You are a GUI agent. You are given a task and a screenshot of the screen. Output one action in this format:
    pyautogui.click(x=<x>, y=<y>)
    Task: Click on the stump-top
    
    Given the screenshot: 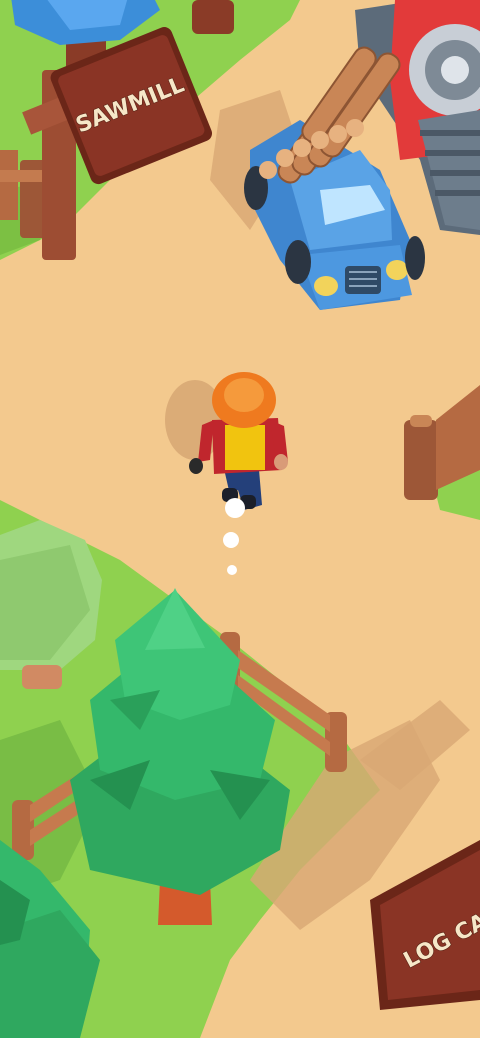 What is the action you would take?
    pyautogui.click(x=213, y=17)
    